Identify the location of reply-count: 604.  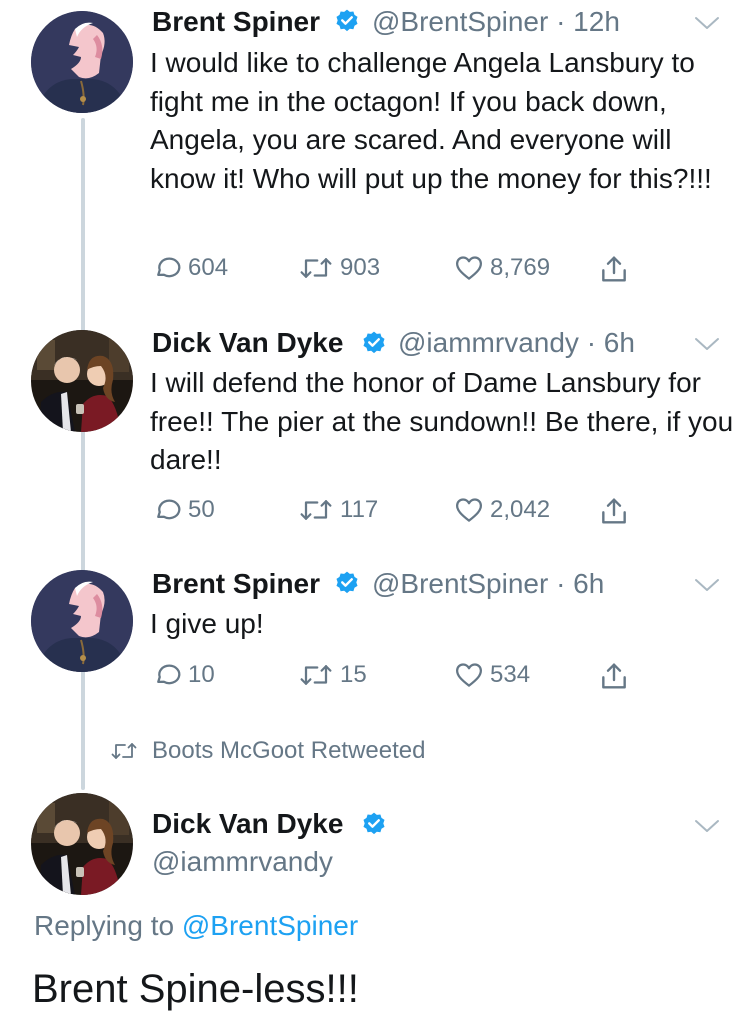
(208, 267).